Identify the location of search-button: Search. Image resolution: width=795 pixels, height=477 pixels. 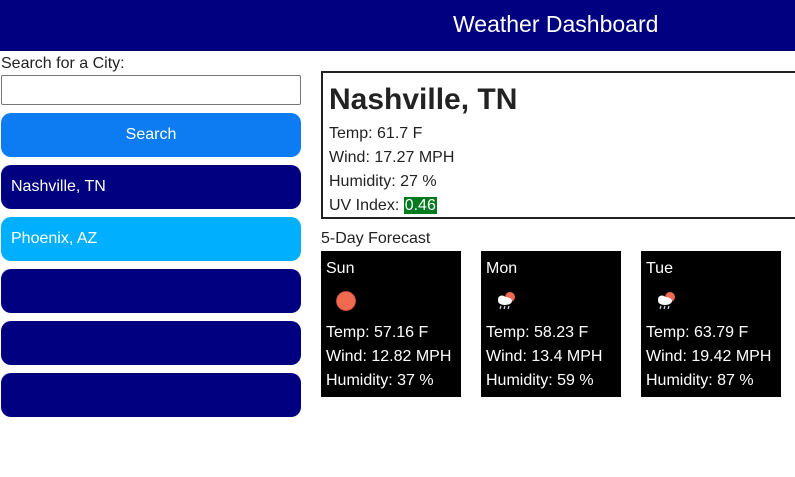
(151, 135).